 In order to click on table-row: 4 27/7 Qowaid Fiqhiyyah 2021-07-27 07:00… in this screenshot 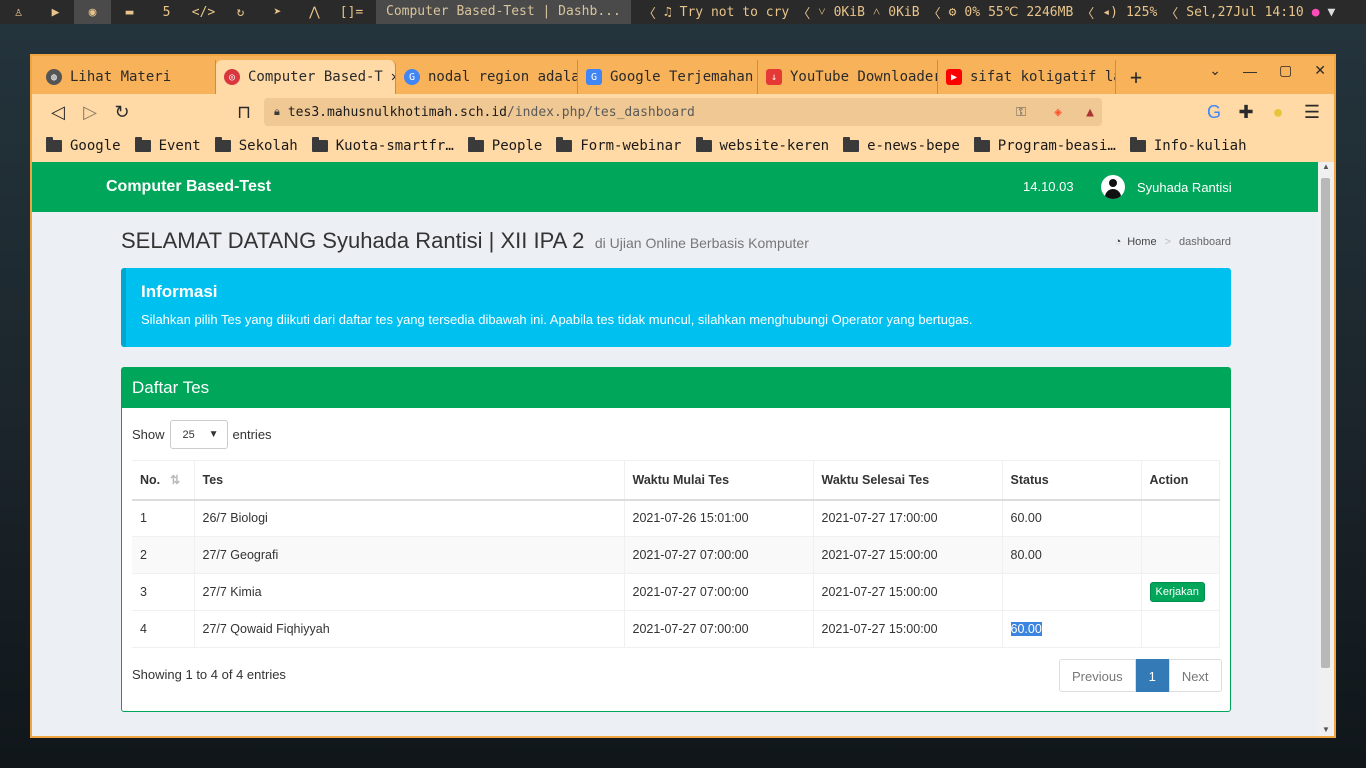, I will do `click(676, 629)`.